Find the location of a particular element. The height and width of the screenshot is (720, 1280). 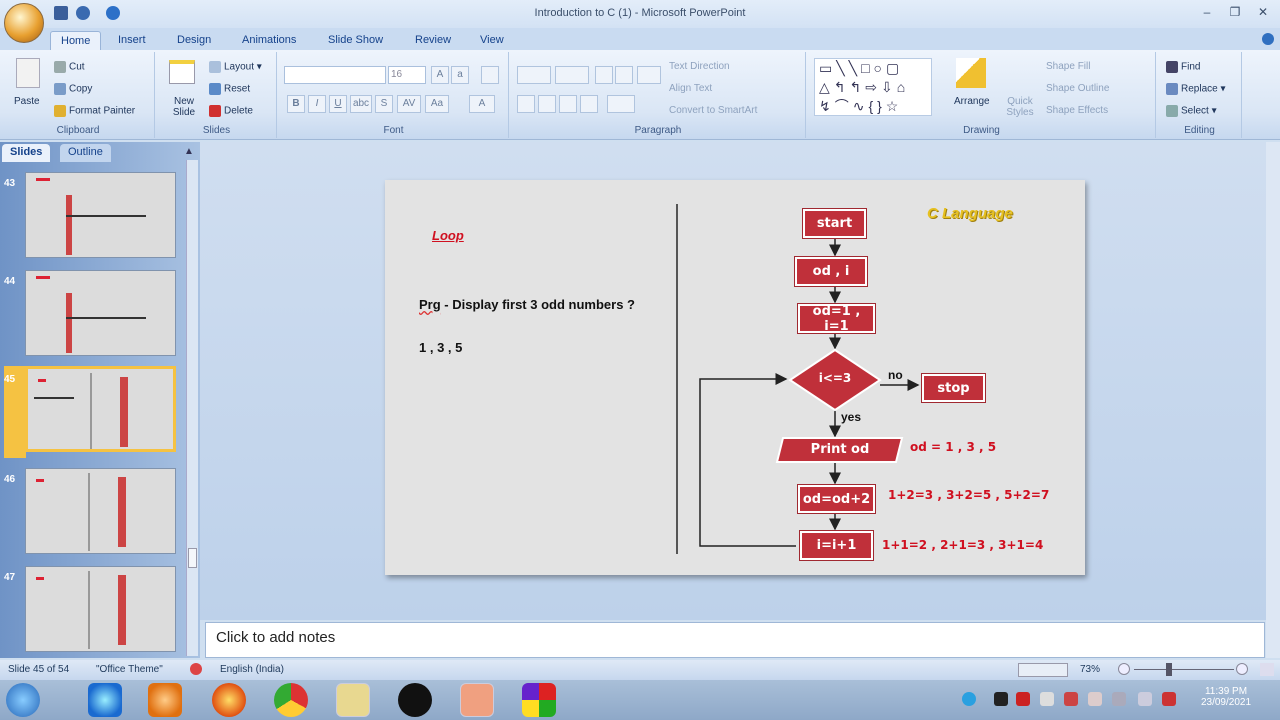

file-explorer-icon is located at coordinates (353, 700).